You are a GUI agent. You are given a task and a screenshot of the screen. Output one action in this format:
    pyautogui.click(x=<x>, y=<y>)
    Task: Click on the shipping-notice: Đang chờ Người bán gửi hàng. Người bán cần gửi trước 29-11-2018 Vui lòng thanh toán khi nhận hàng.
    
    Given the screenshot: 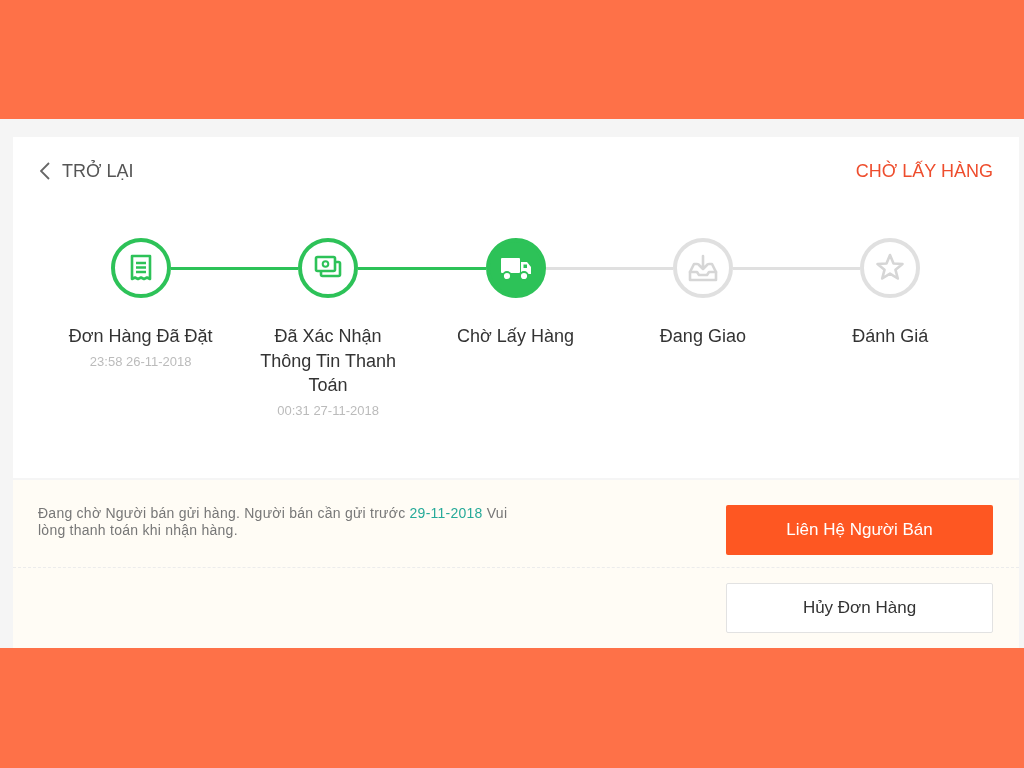 What is the action you would take?
    pyautogui.click(x=273, y=522)
    